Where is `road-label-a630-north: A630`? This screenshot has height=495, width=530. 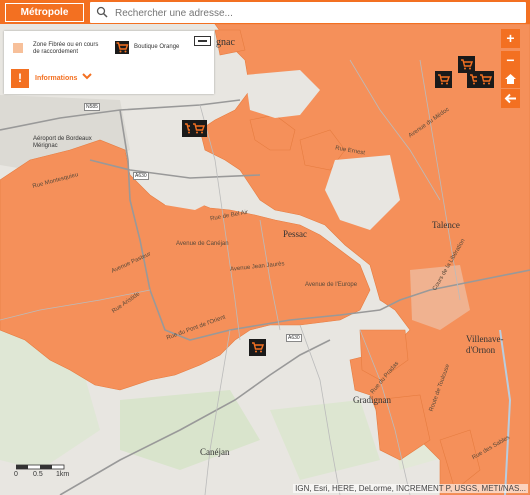
road-label-a630-north: A630 is located at coordinates (141, 176).